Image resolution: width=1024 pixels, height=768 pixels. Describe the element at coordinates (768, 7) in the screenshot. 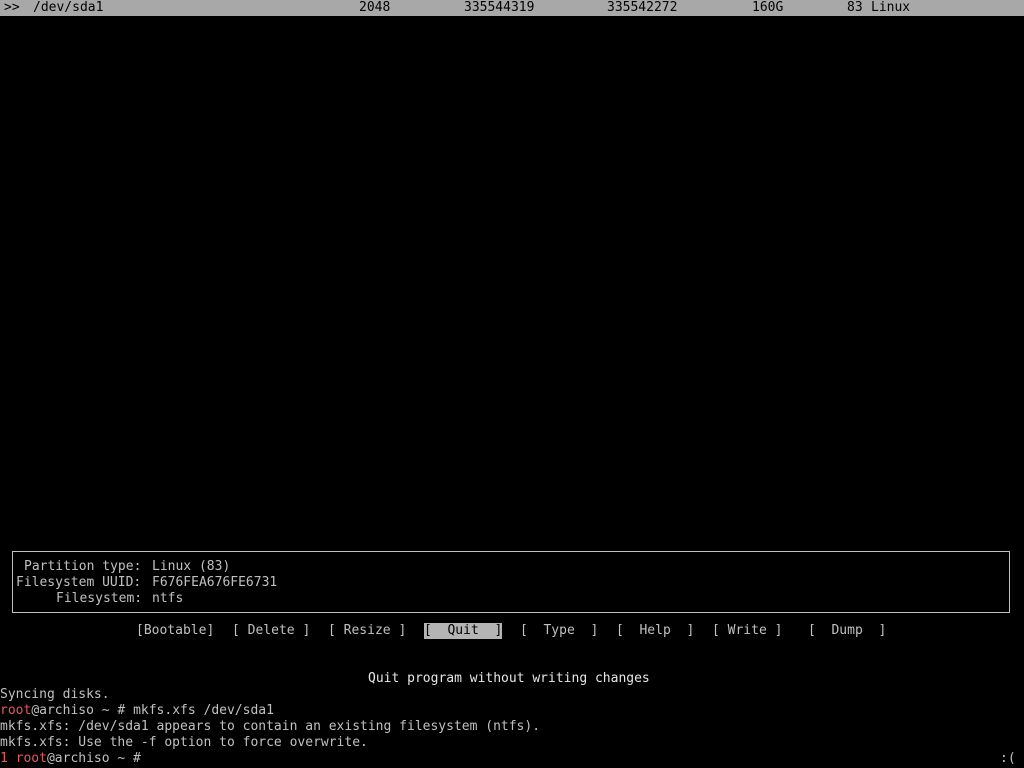

I see `partition-size: 160G` at that location.